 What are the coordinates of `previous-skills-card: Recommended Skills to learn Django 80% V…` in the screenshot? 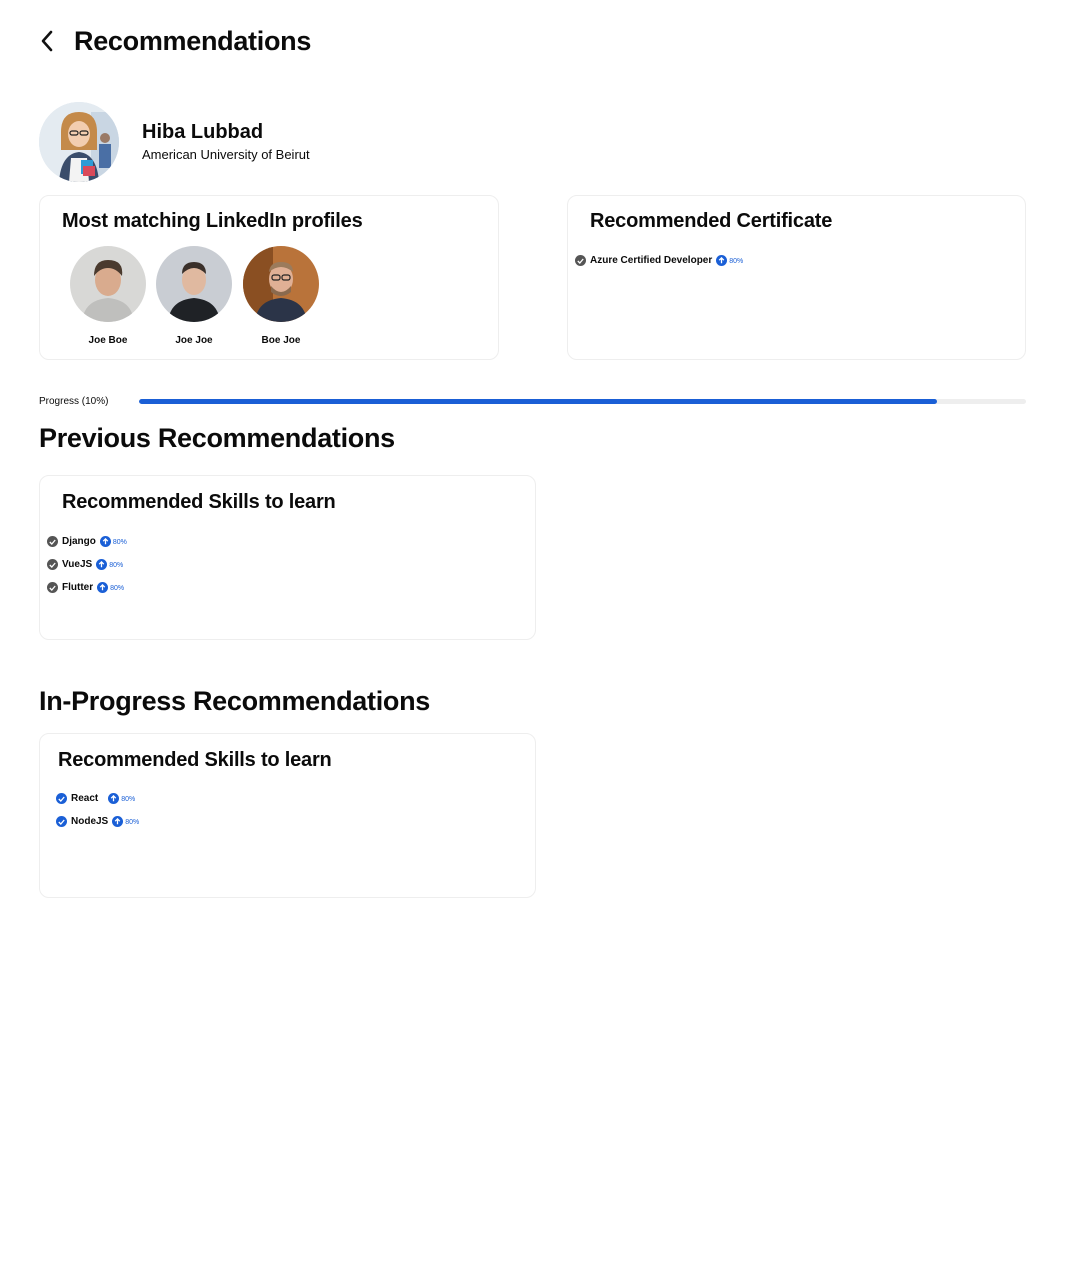 It's located at (287, 557).